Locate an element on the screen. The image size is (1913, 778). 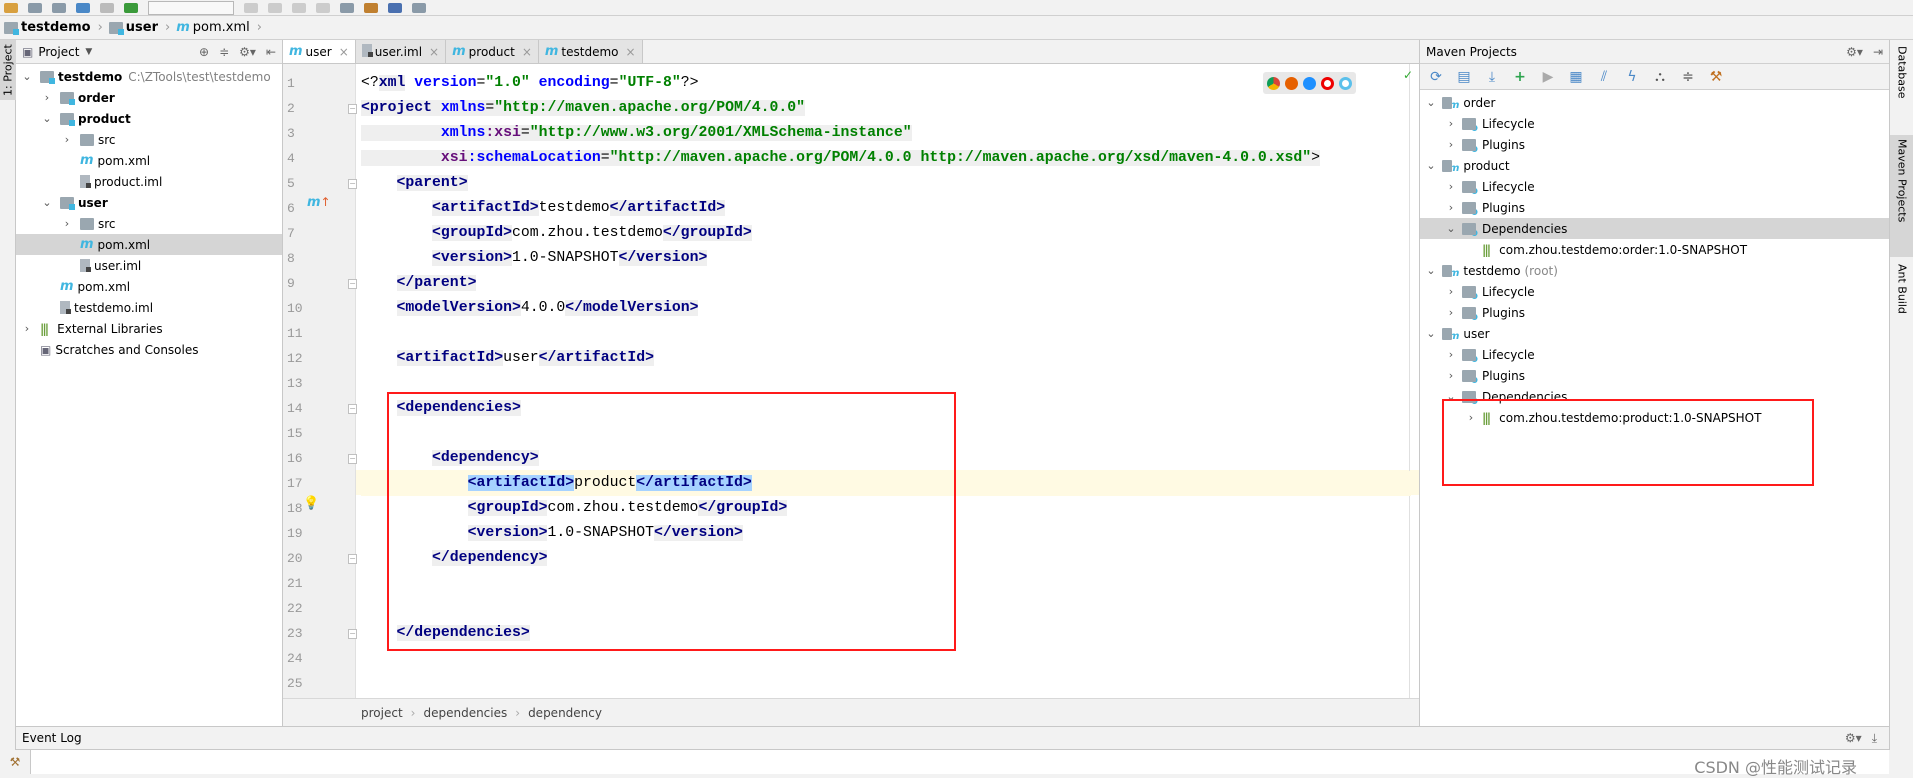
maven-projects-tool-tab: Maven Projects is located at coordinates (1901, 196).